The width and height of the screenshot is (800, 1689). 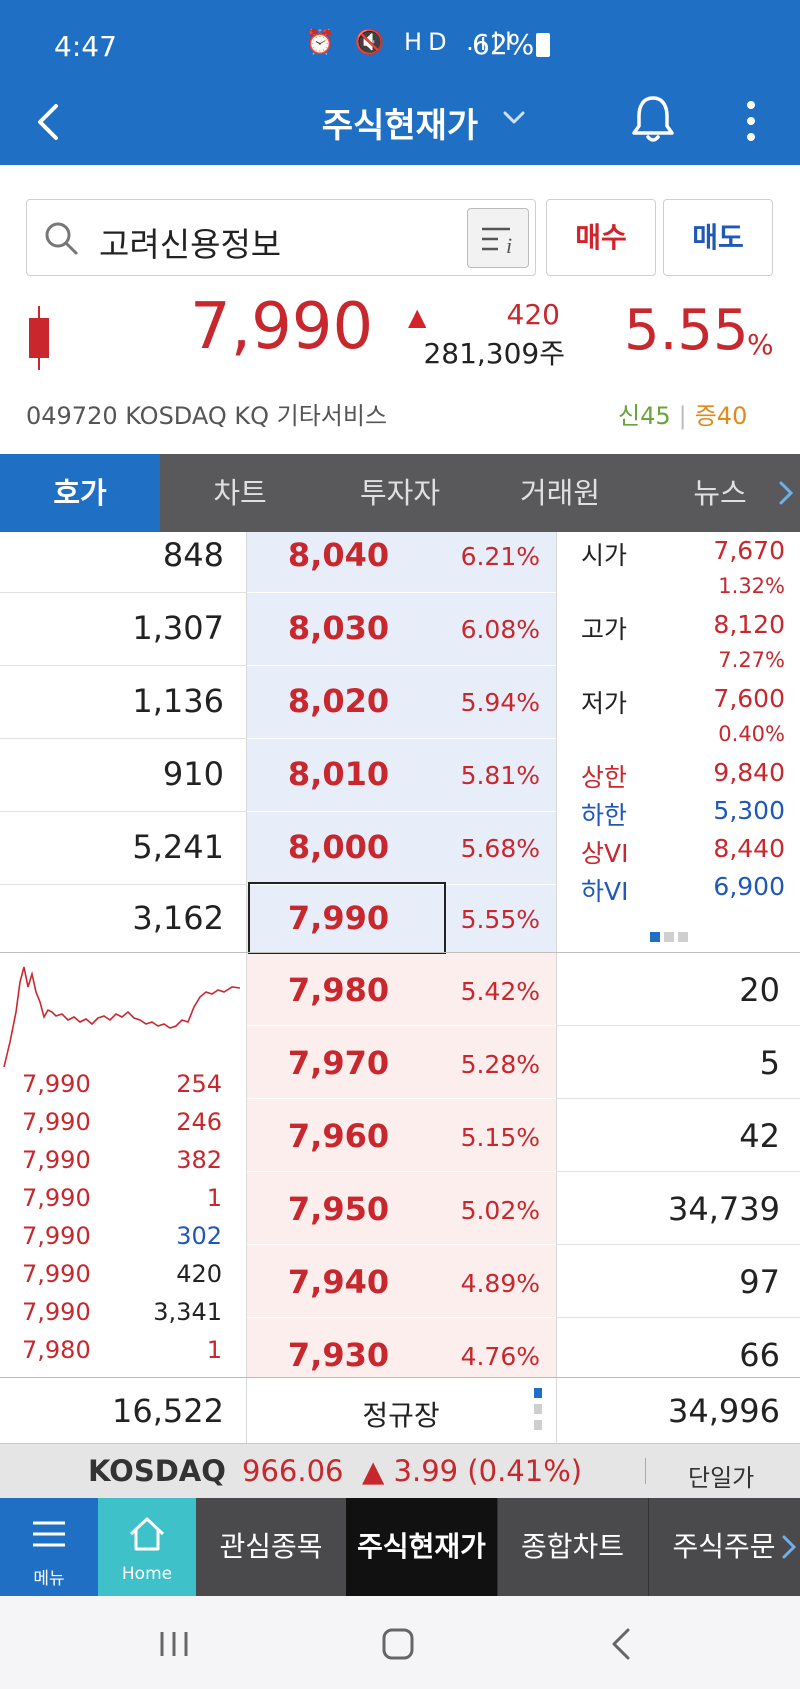 What do you see at coordinates (500, 1210) in the screenshot?
I see `bid-percent: 5.02%` at bounding box center [500, 1210].